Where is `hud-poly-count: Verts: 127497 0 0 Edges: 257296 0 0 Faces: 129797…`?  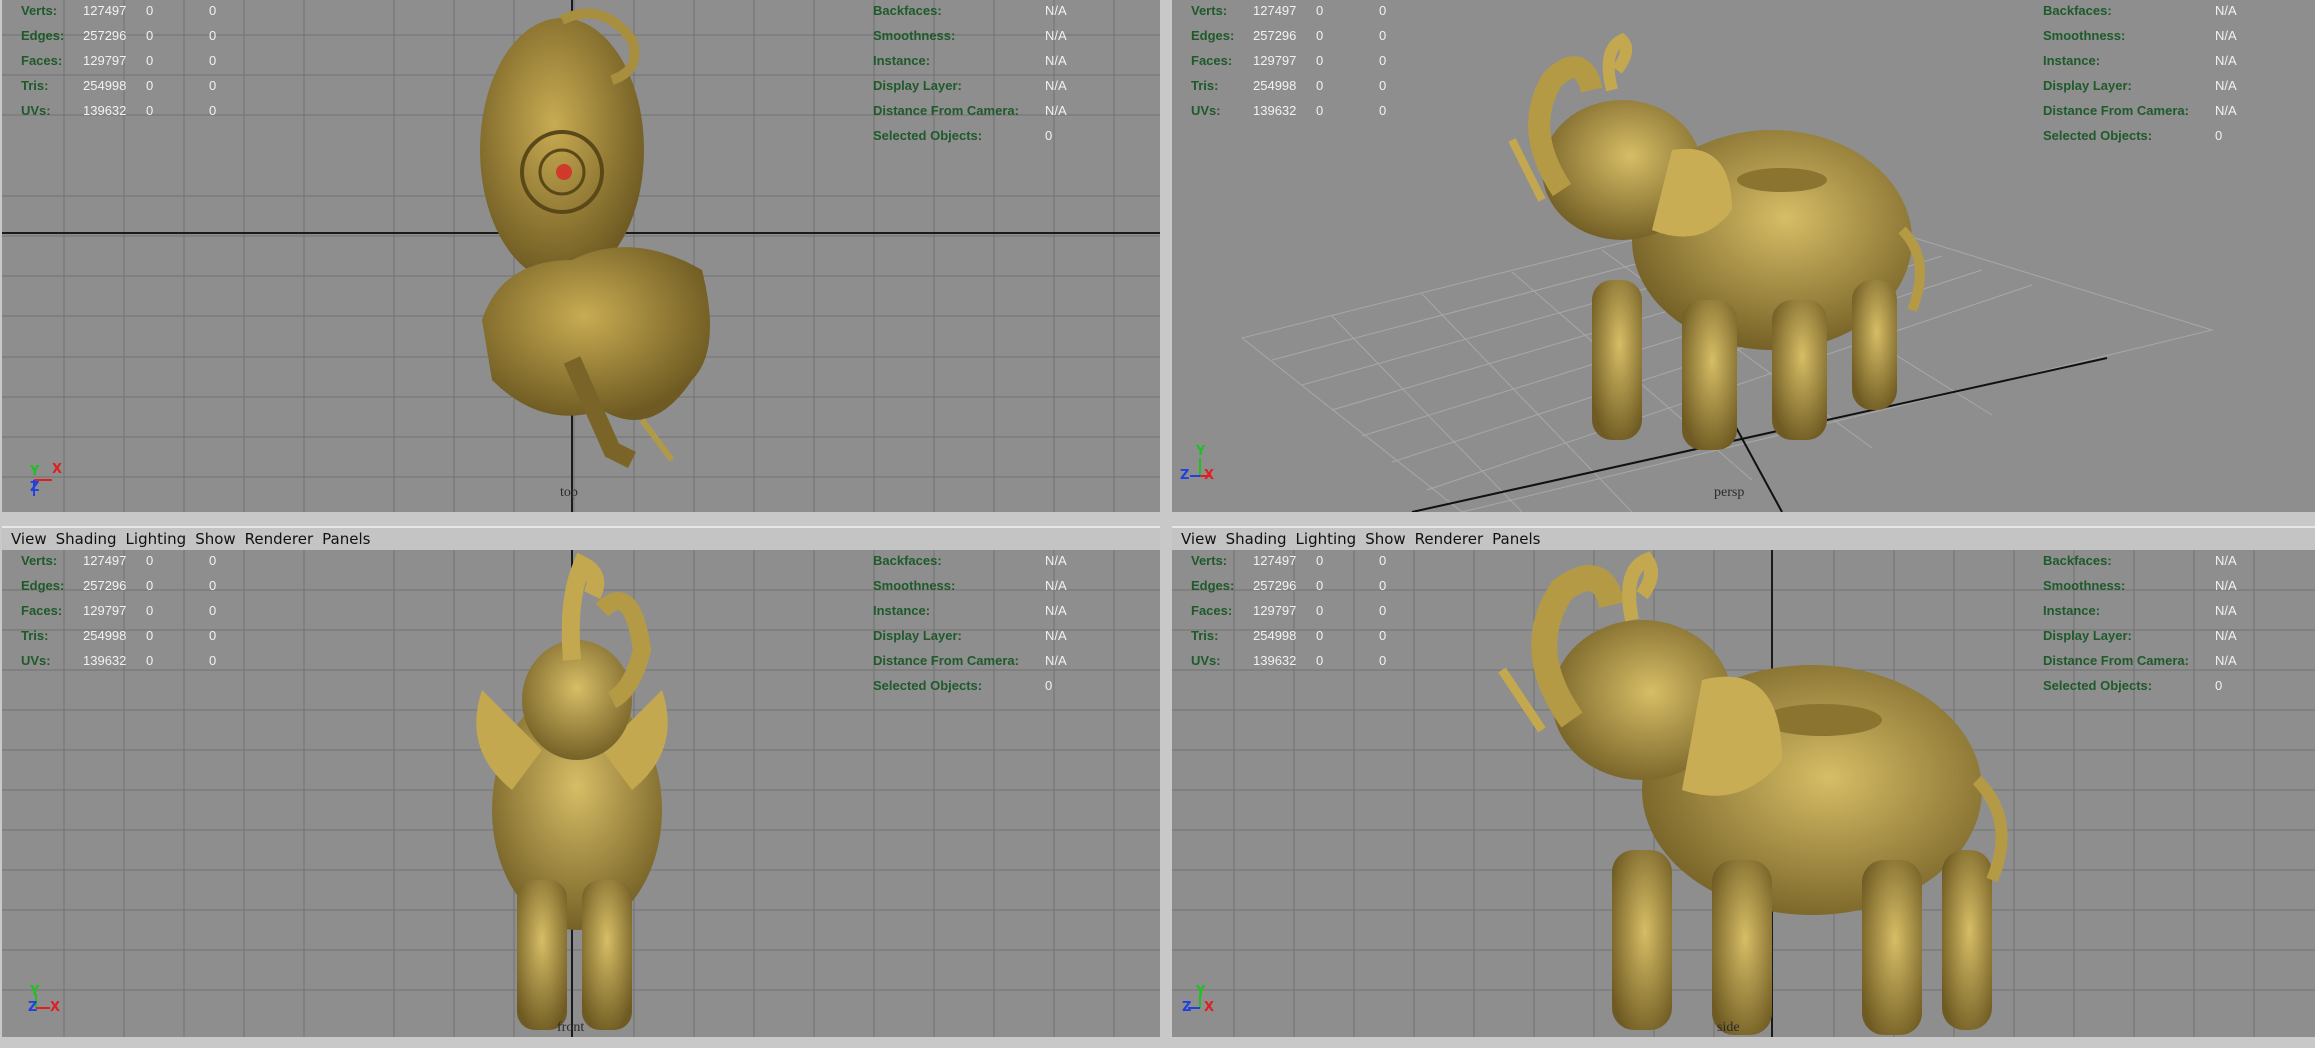 hud-poly-count: Verts: 127497 0 0 Edges: 257296 0 0 Faces: 129797… is located at coordinates (1288, 61).